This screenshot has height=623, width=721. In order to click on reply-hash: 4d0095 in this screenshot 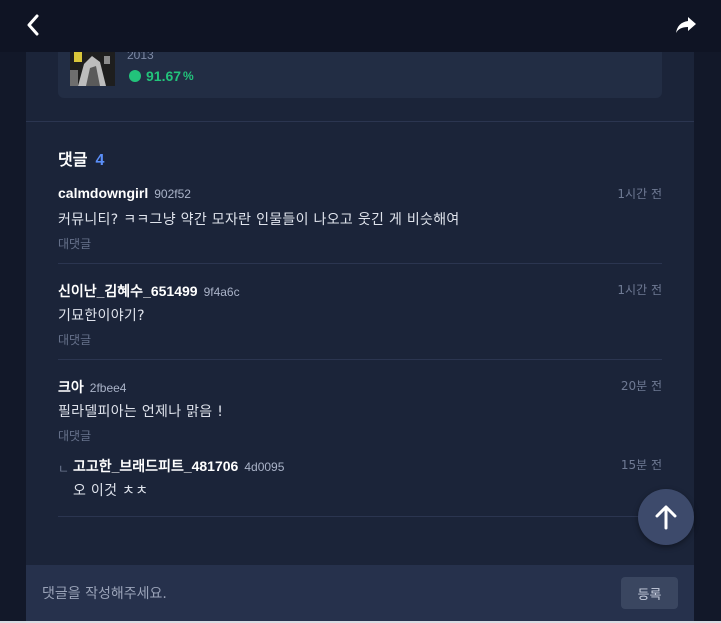, I will do `click(264, 467)`.